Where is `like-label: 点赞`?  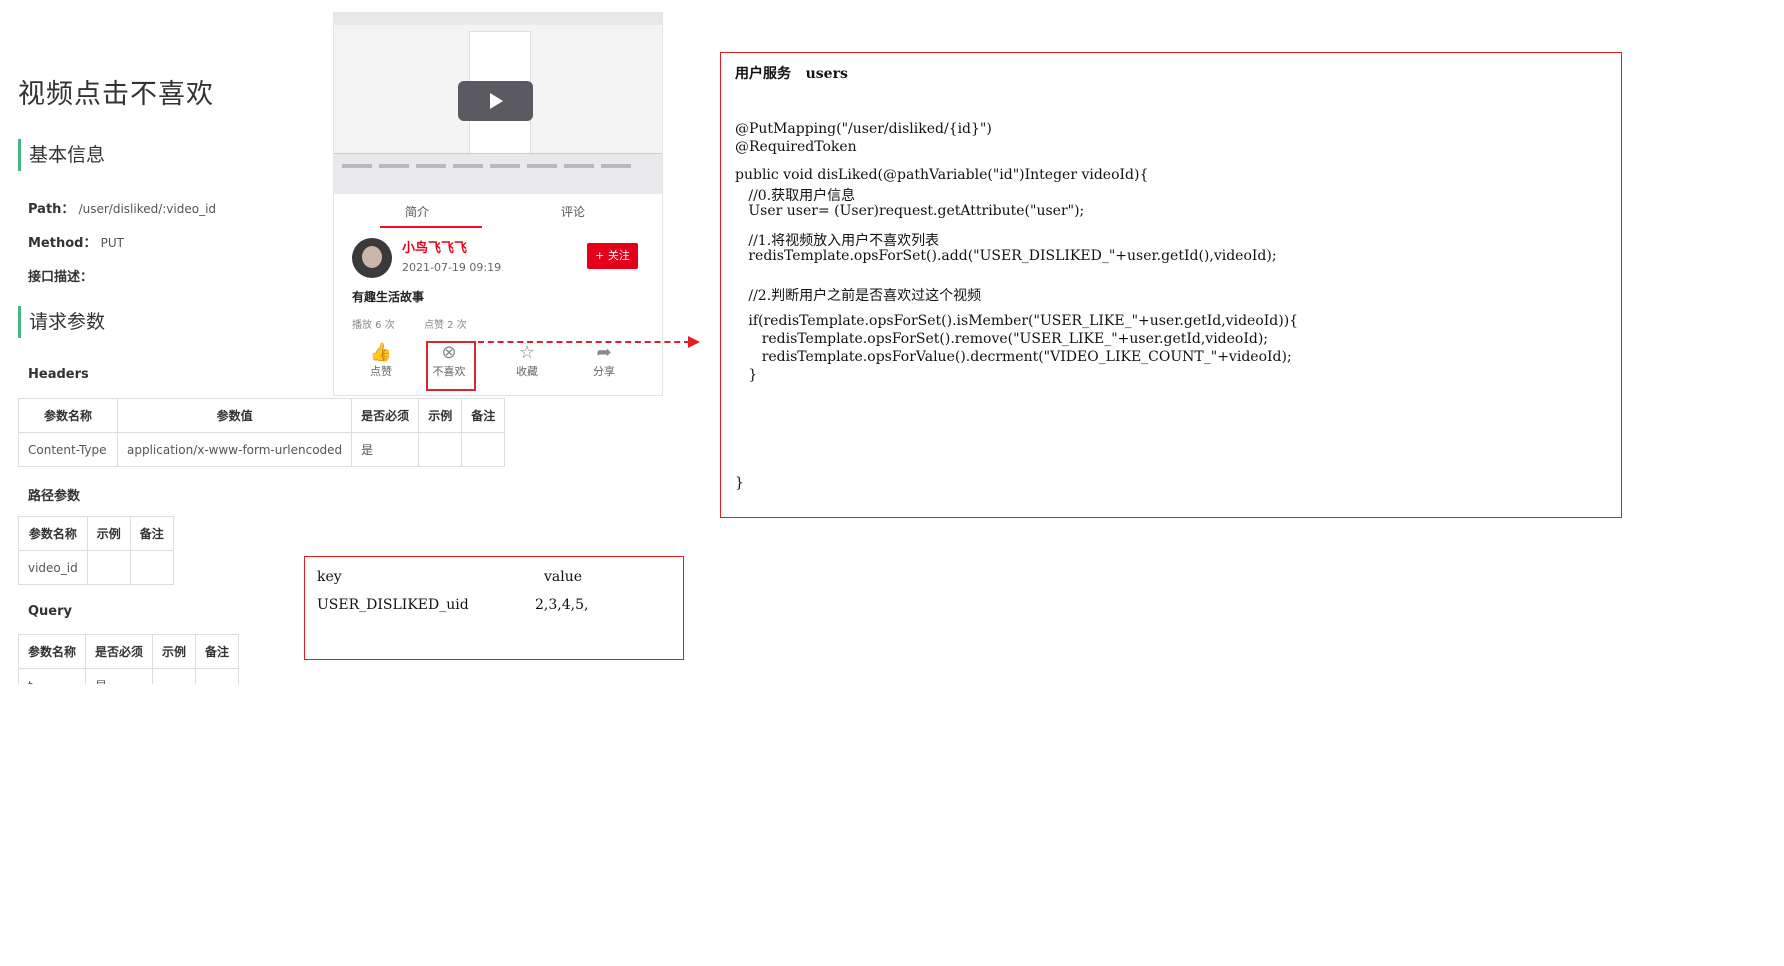 like-label: 点赞 is located at coordinates (381, 371).